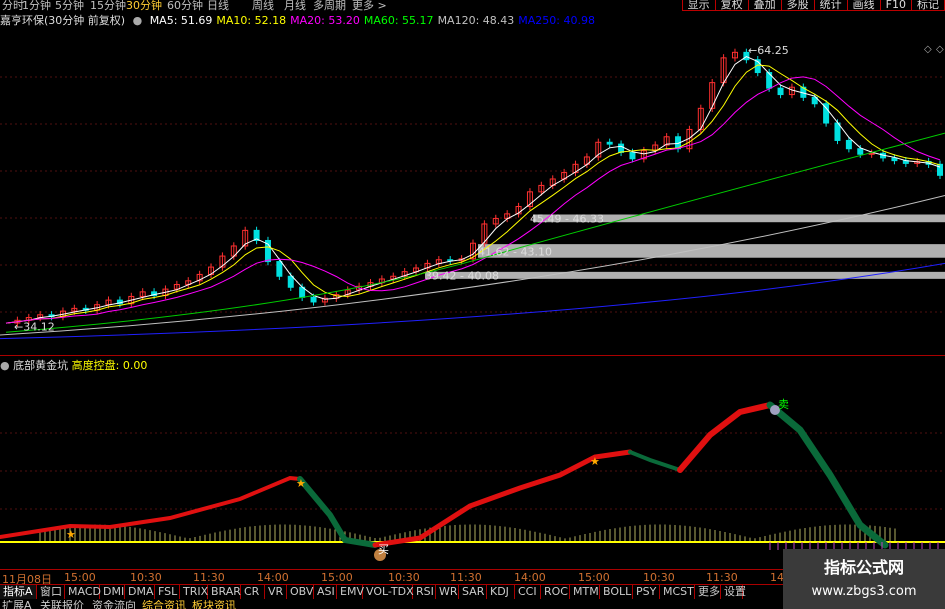 This screenshot has width=945, height=609. I want to click on ma-label-3: MA60: 55.17, so click(398, 20).